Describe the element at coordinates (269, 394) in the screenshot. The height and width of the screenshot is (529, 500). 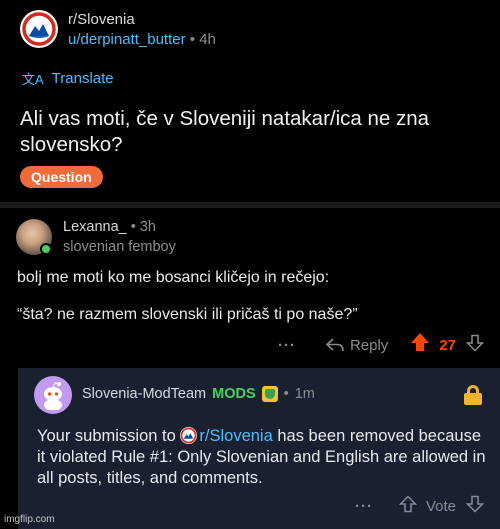
I see `mod-shield-icon` at that location.